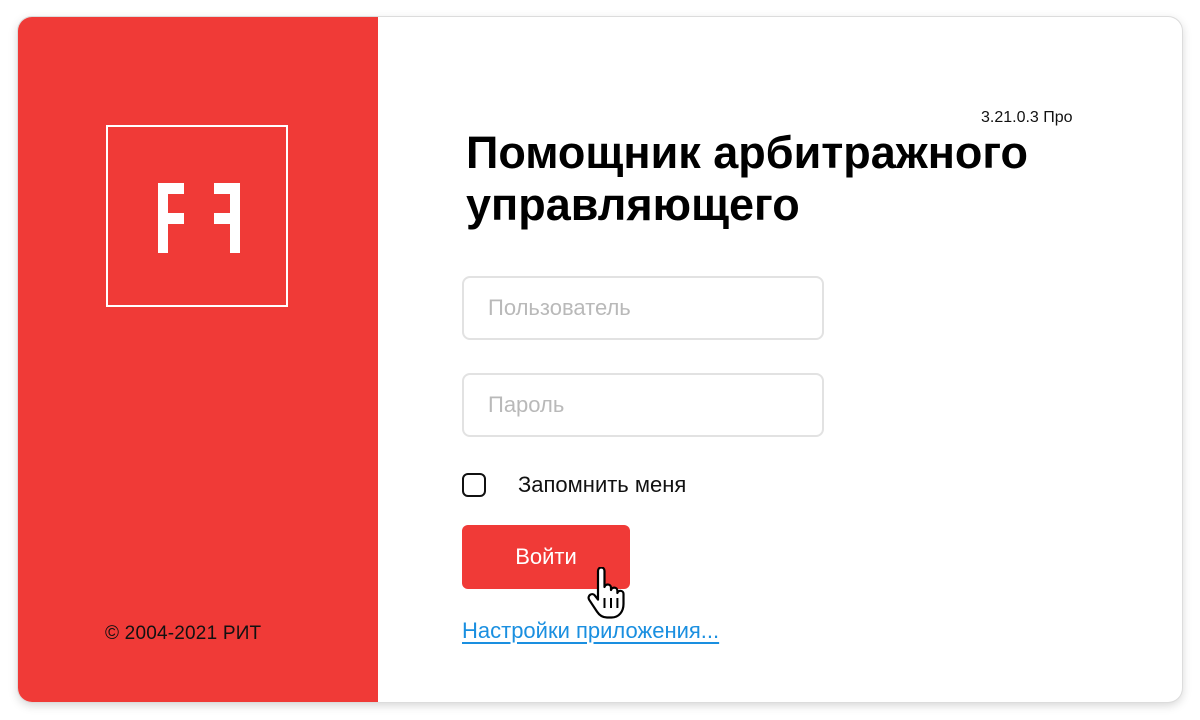 Image resolution: width=1200 pixels, height=720 pixels. I want to click on page-title: Помощник арбитражного управляющего, so click(747, 178).